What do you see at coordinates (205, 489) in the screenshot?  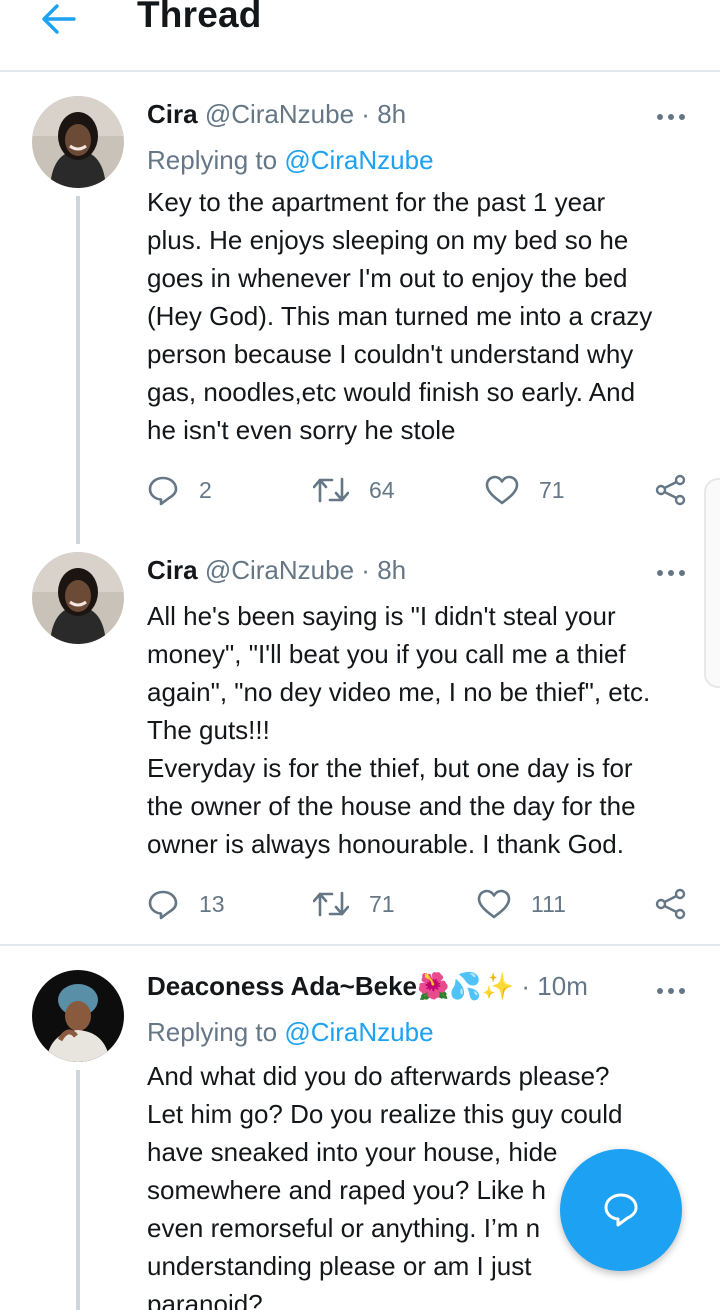 I see `reply-count: 2` at bounding box center [205, 489].